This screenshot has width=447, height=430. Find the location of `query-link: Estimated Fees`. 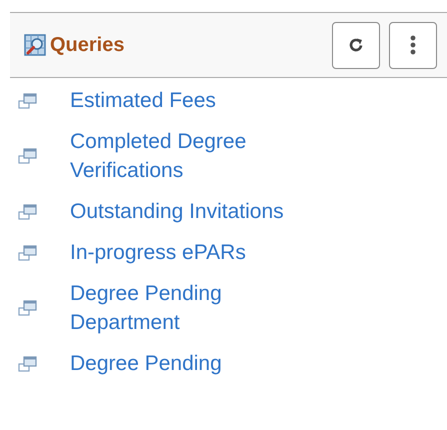

query-link: Estimated Fees is located at coordinates (143, 100).